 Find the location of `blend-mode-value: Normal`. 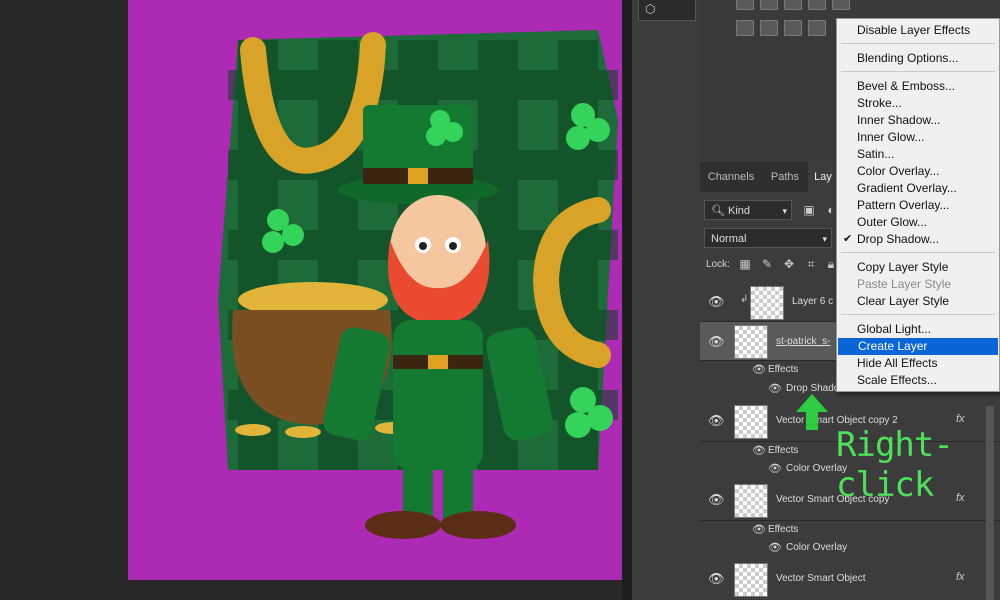

blend-mode-value: Normal is located at coordinates (729, 239).